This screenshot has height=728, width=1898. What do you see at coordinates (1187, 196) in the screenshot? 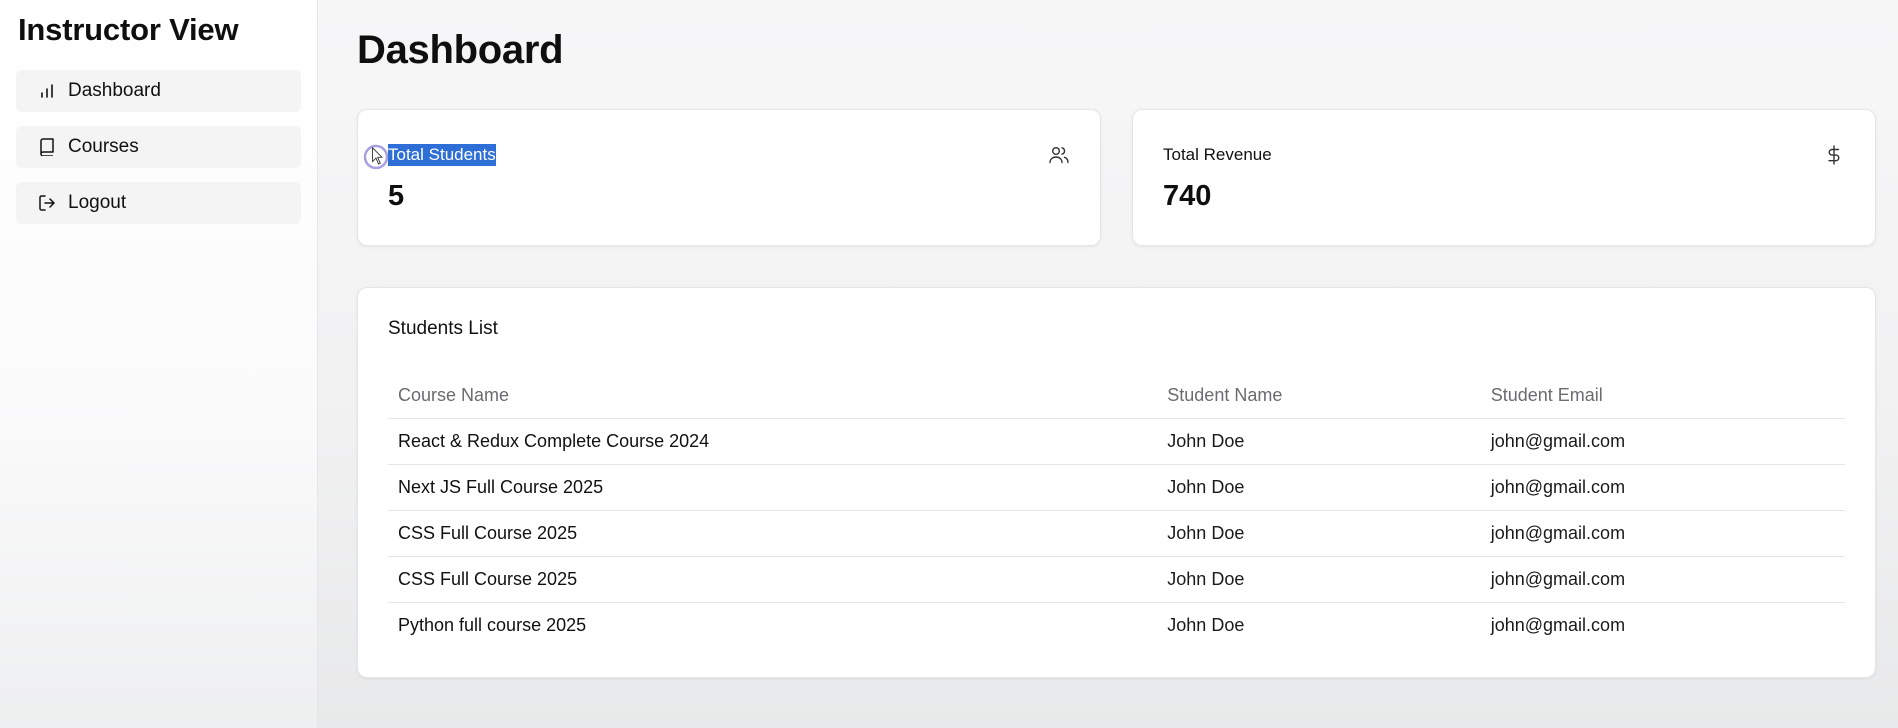
I see `total-revenue-value: 740` at bounding box center [1187, 196].